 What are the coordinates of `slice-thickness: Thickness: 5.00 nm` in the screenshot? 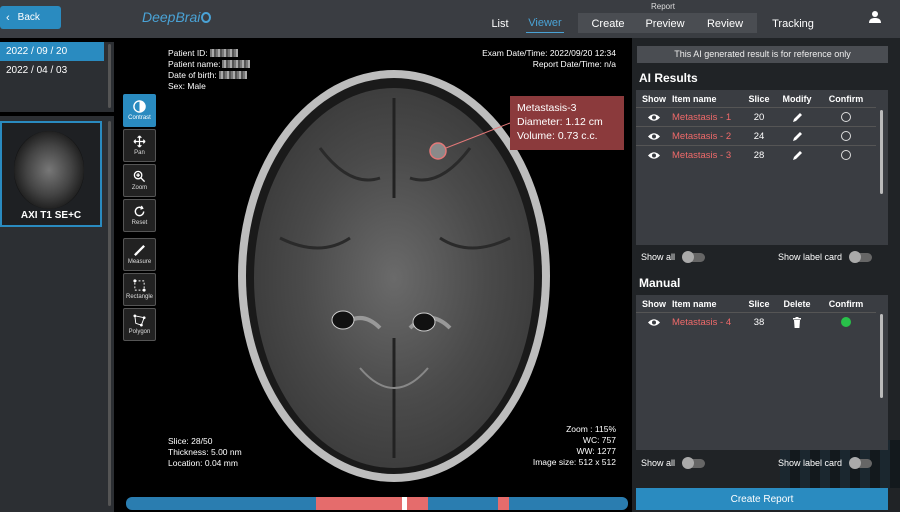 It's located at (205, 452).